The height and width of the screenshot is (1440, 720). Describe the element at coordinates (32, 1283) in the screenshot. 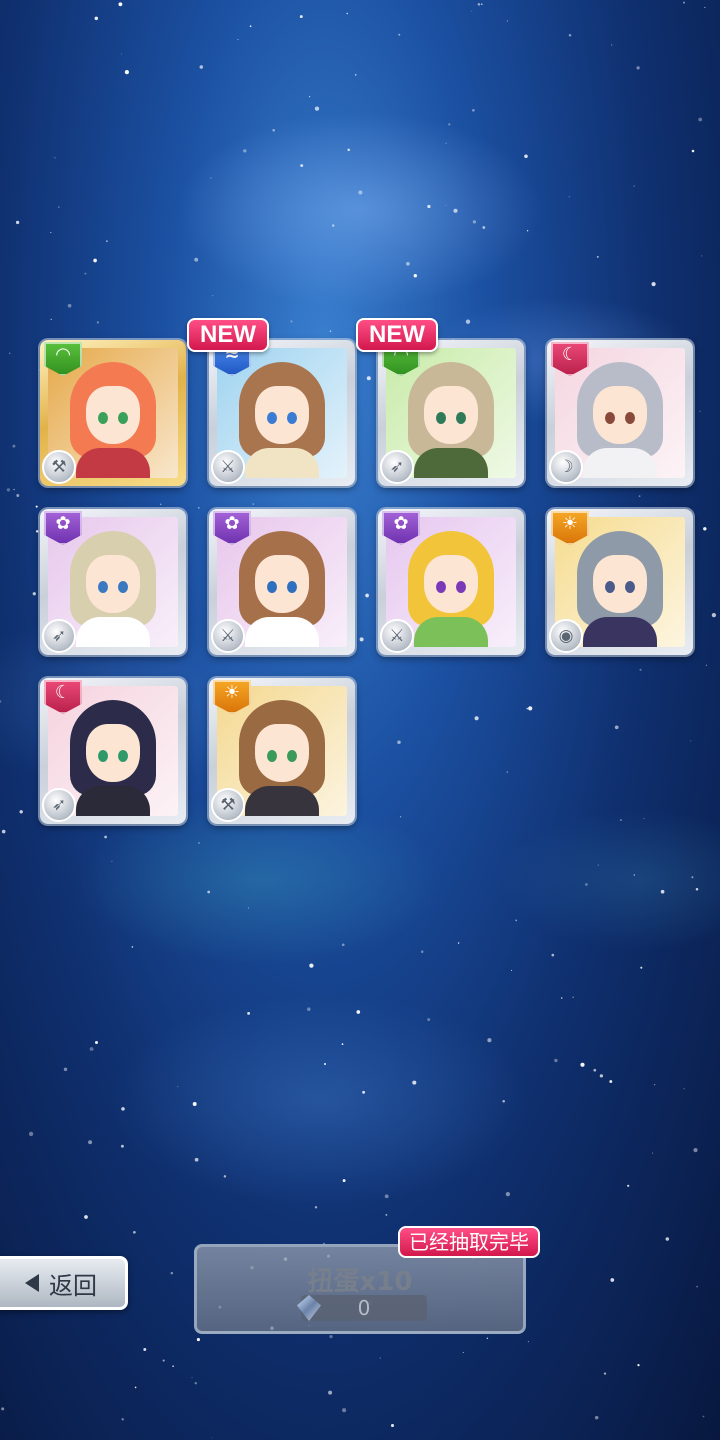

I see `back-arrow-icon` at that location.